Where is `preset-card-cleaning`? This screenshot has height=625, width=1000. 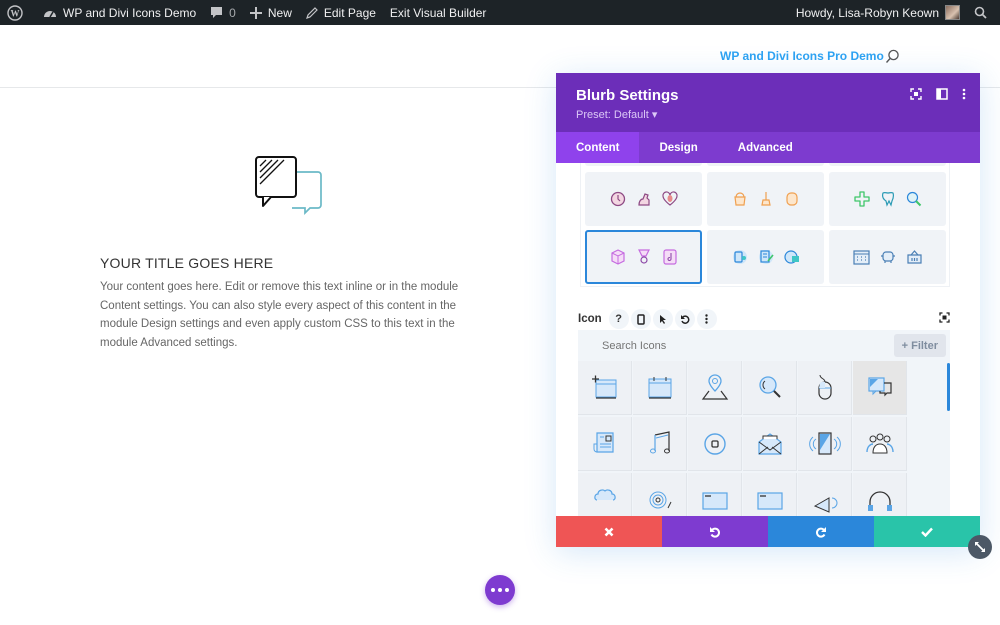 preset-card-cleaning is located at coordinates (765, 199).